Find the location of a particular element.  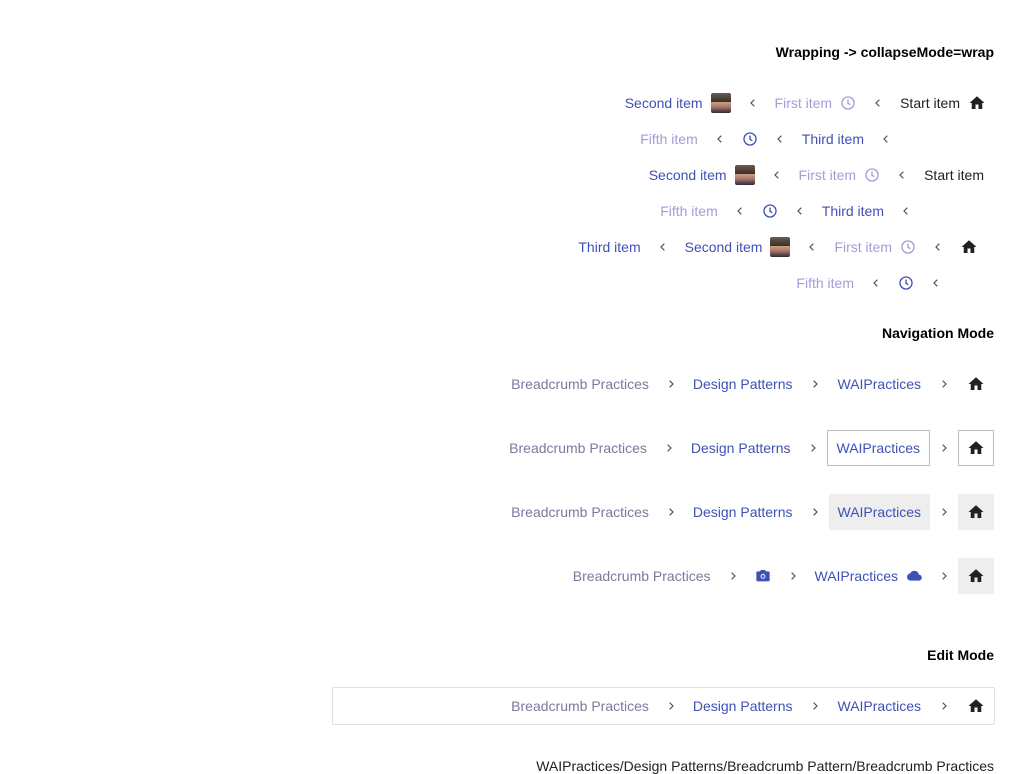

breadcrumb-item-camera is located at coordinates (763, 576).